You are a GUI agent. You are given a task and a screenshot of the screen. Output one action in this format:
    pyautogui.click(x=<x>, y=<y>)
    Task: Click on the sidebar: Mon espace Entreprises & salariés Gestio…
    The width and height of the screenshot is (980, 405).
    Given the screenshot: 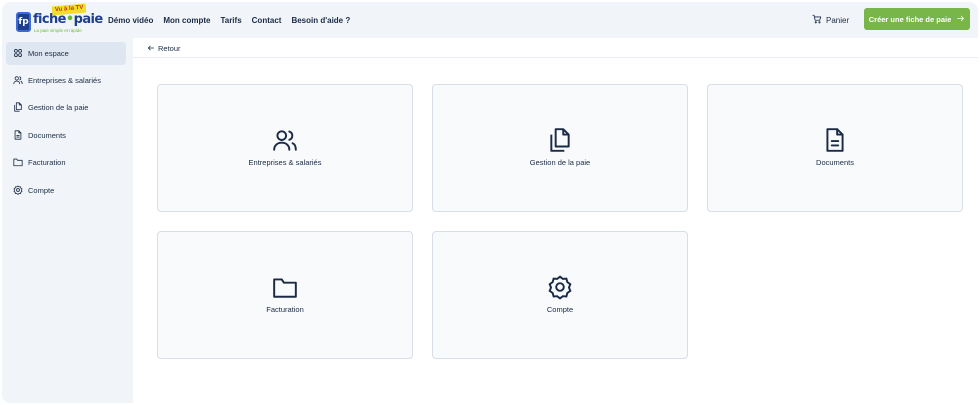 What is the action you would take?
    pyautogui.click(x=67, y=220)
    